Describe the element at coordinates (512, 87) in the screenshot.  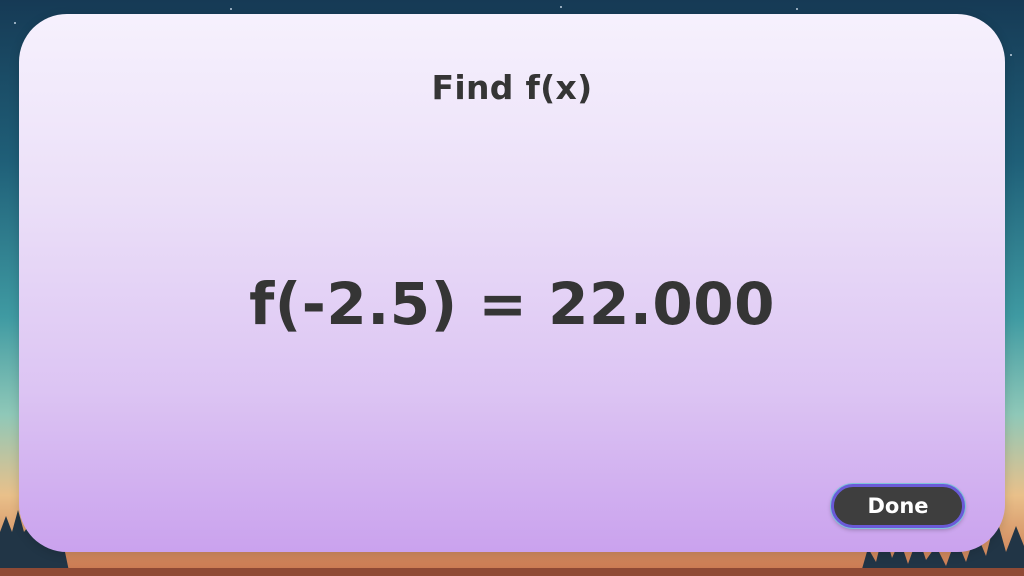
I see `dialog-title: Find f(x)` at that location.